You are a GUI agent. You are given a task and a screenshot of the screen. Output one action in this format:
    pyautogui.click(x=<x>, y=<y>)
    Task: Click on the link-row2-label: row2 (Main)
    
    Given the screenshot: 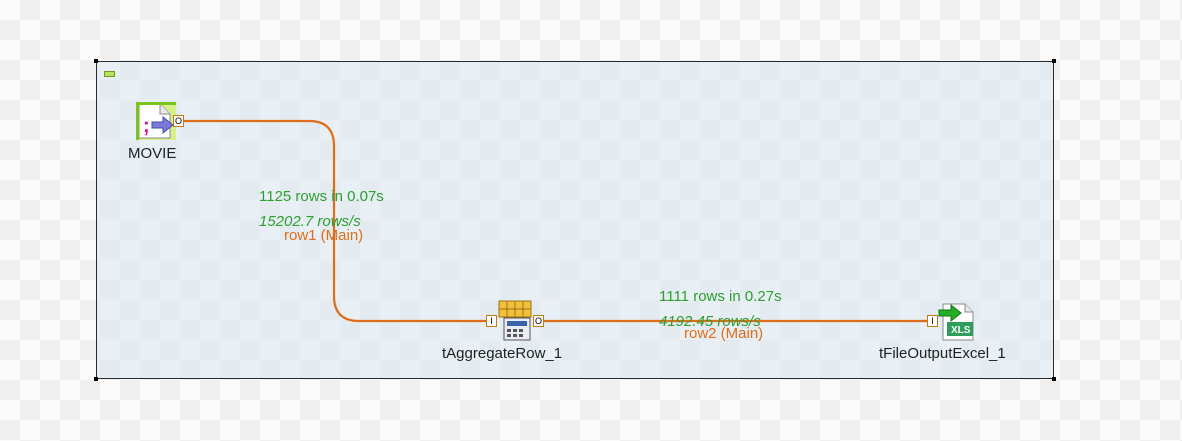 What is the action you would take?
    pyautogui.click(x=723, y=333)
    